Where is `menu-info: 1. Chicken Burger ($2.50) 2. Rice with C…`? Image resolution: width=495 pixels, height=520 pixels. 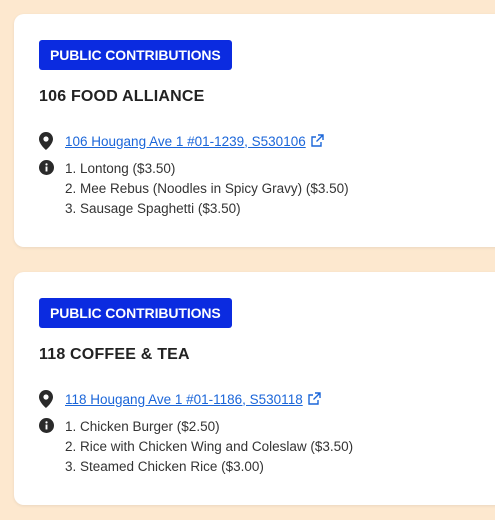
menu-info: 1. Chicken Burger ($2.50) 2. Rice with C… is located at coordinates (196, 447).